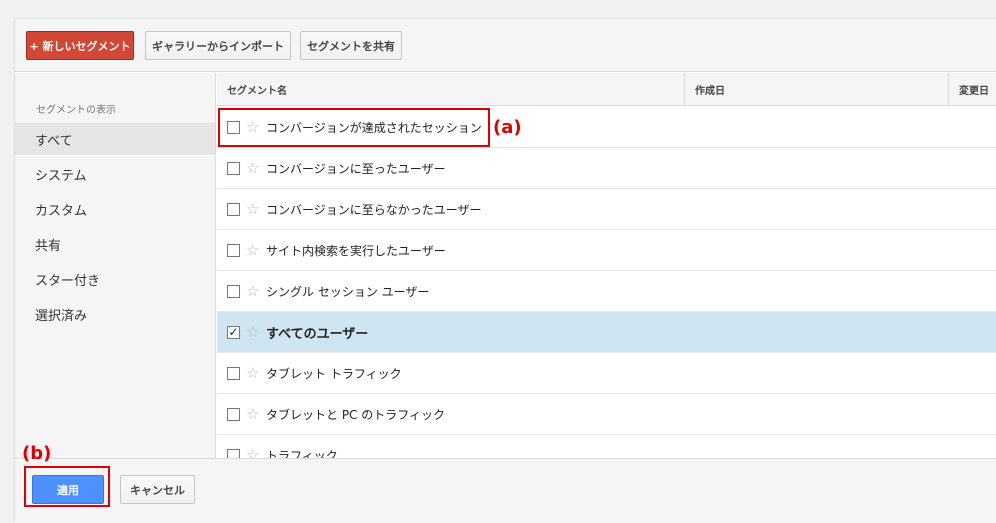  I want to click on sidebar-item-custom: カスタム, so click(115, 209).